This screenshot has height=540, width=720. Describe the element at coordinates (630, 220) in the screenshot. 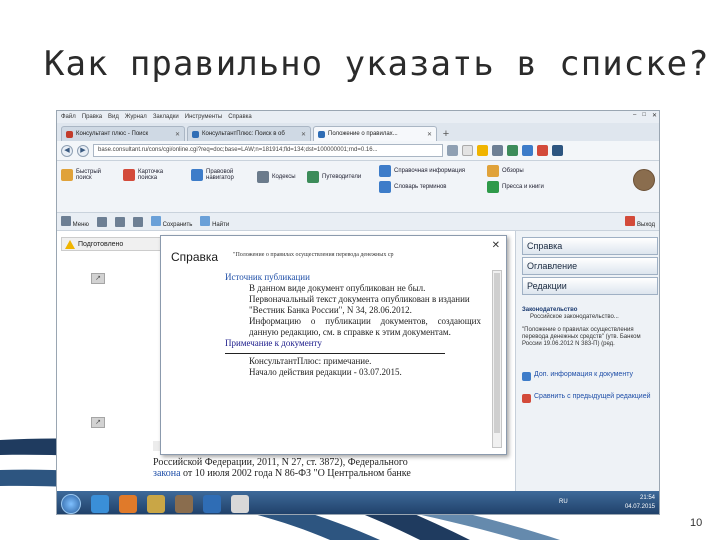

I see `exit-icon` at that location.